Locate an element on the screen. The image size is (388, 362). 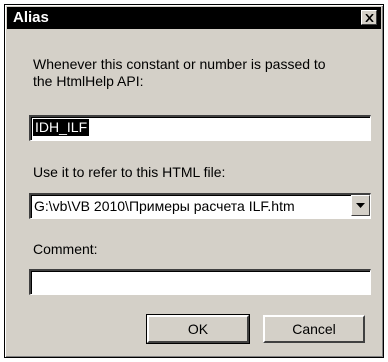
comment-input is located at coordinates (200, 282).